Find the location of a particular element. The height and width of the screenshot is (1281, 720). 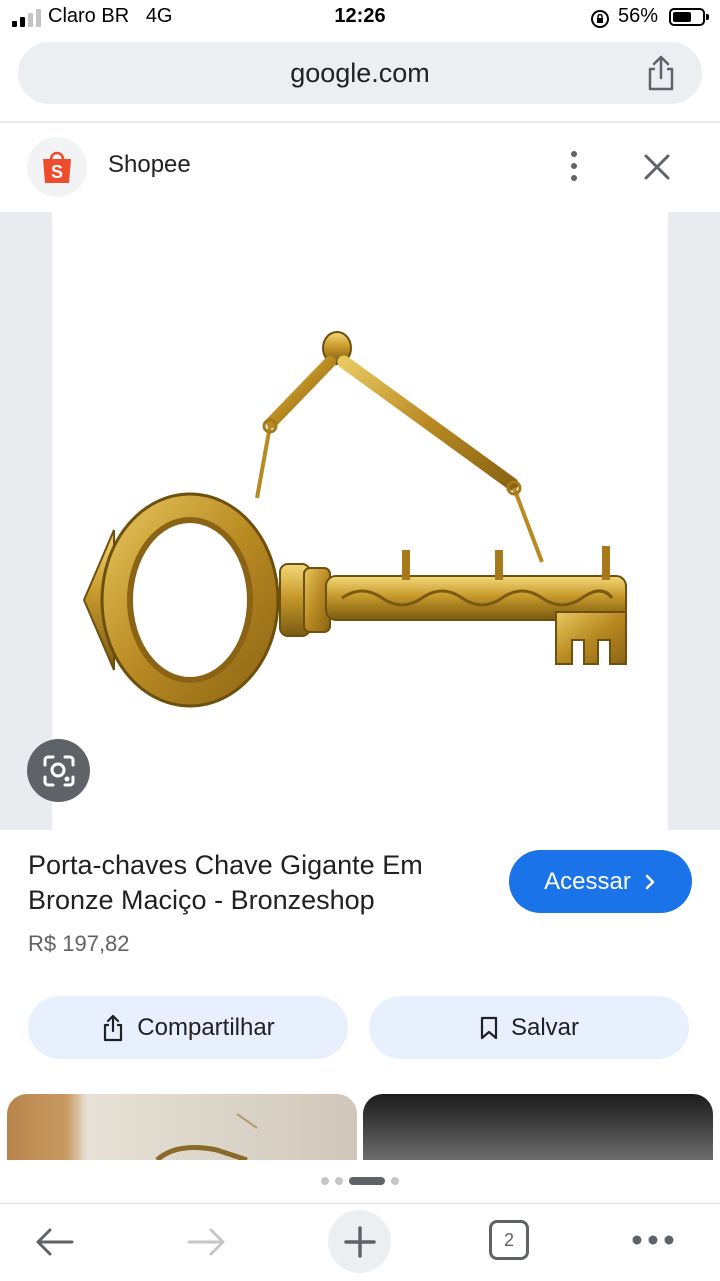

shopee-logo-letter: S is located at coordinates (57, 172).